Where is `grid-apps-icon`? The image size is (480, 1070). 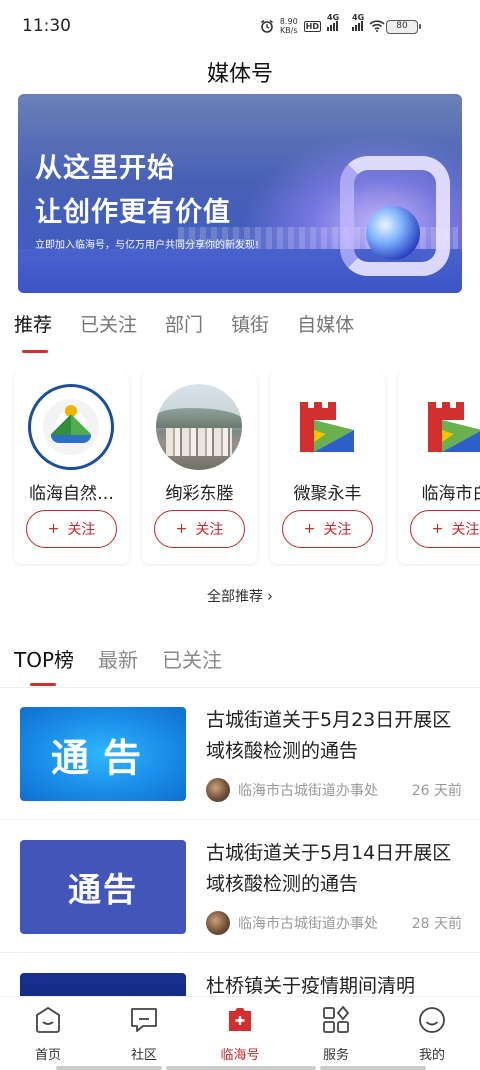
grid-apps-icon is located at coordinates (336, 1020).